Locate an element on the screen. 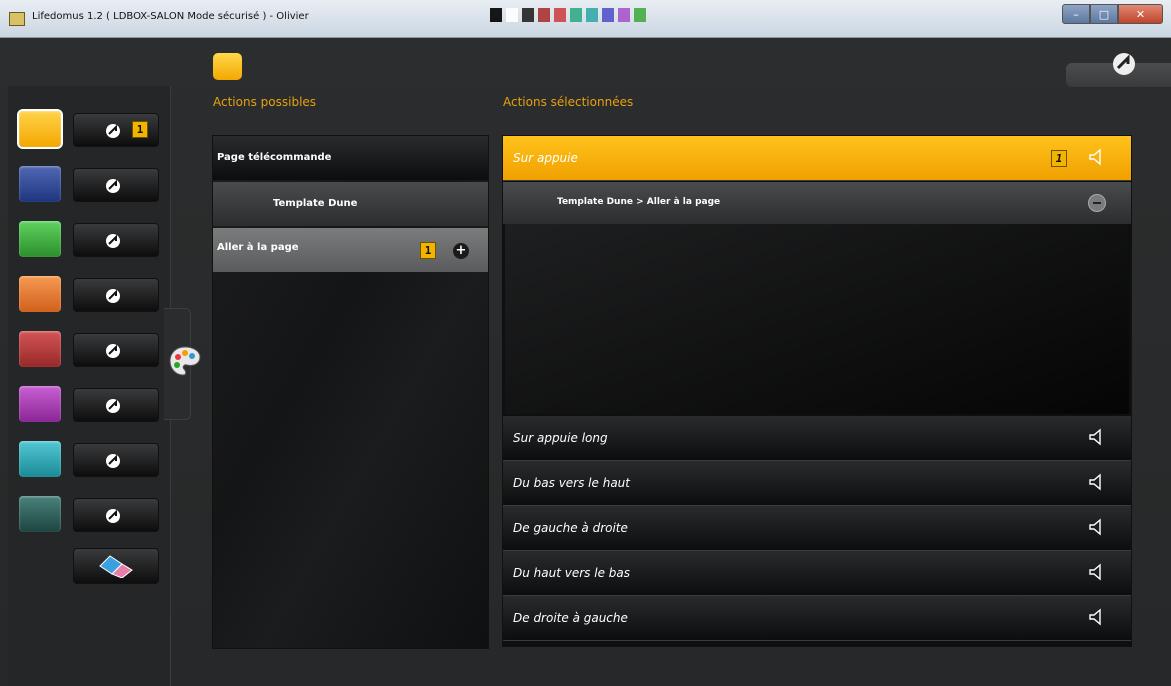  maximize-button: □ is located at coordinates (1104, 14).